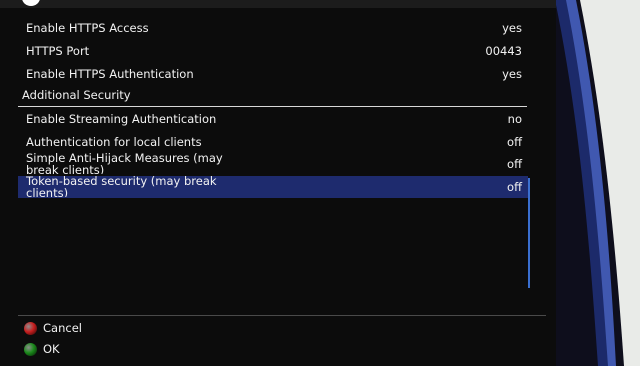 The width and height of the screenshot is (640, 366). What do you see at coordinates (76, 95) in the screenshot?
I see `section-header: Additional Security` at bounding box center [76, 95].